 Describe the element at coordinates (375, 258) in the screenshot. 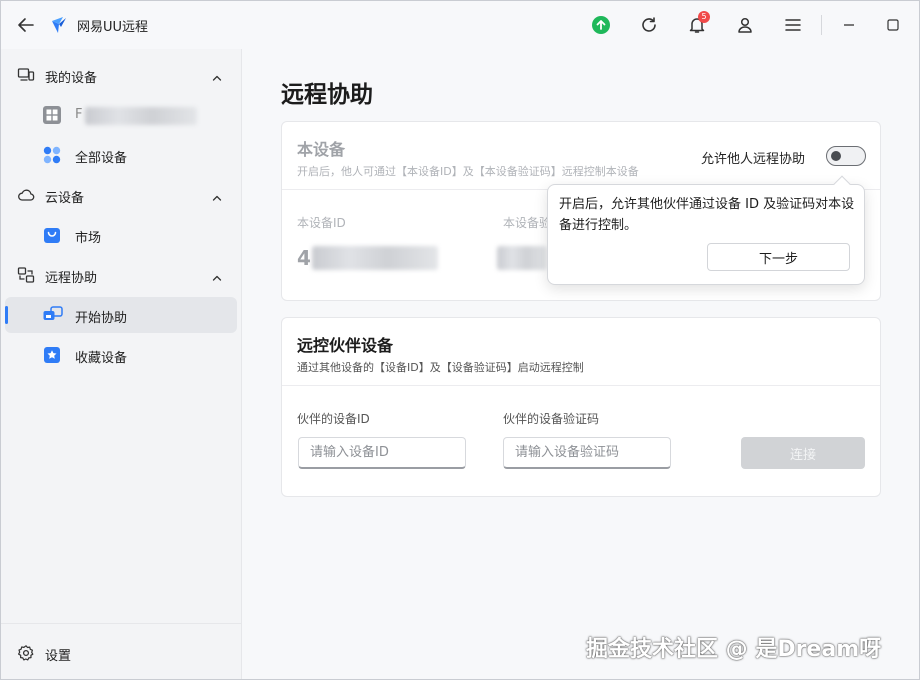

I see `redacted-device-id` at that location.